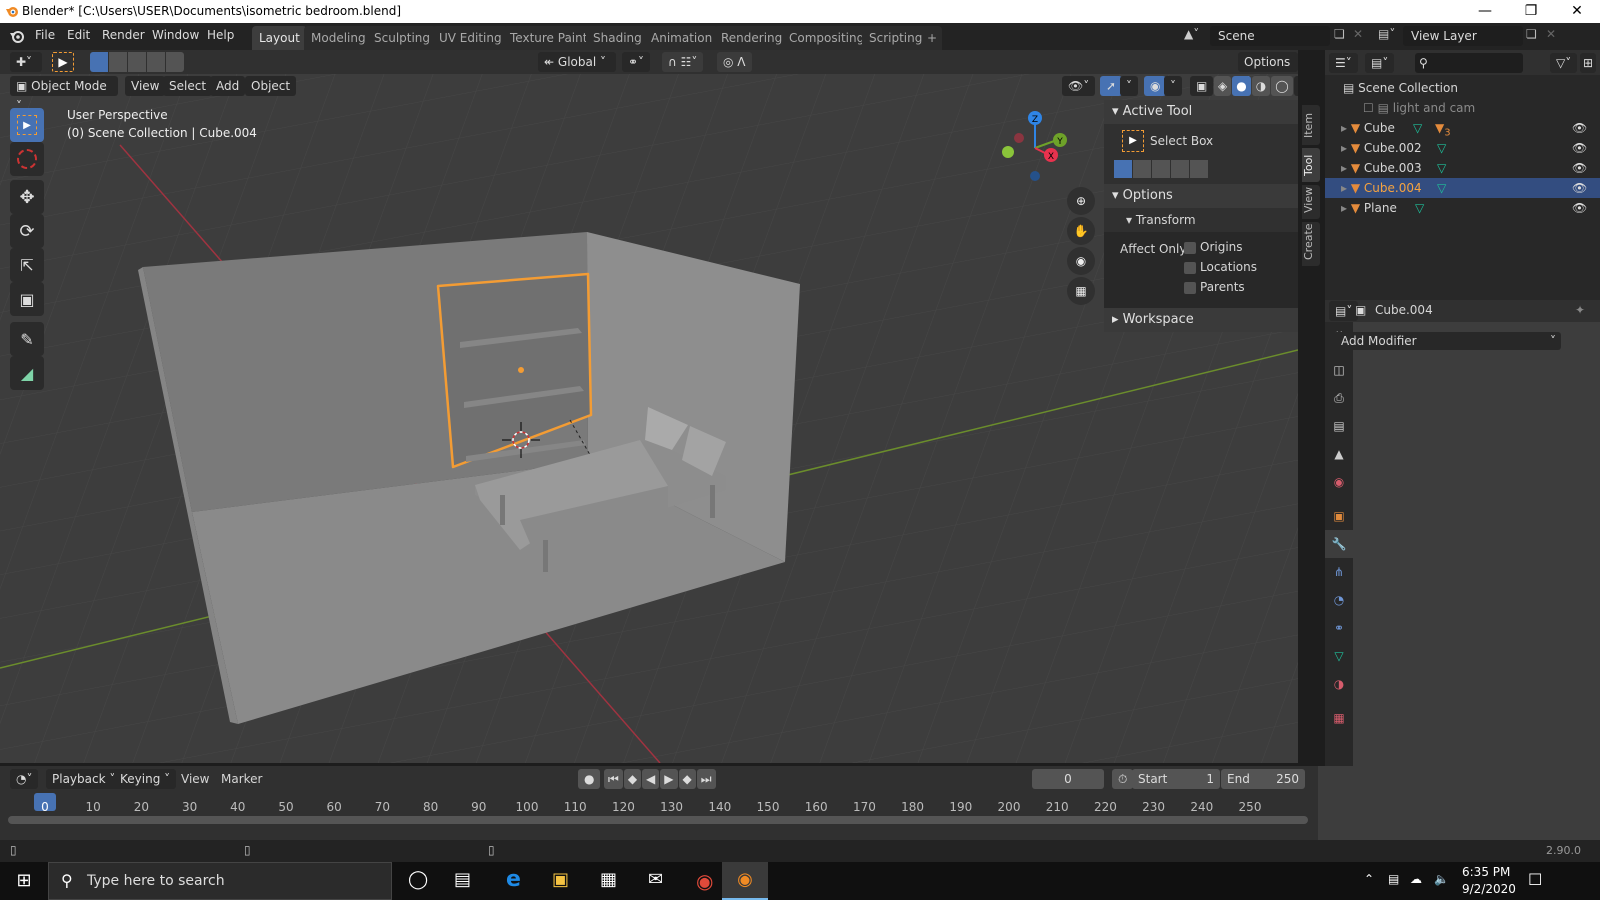 The height and width of the screenshot is (900, 1600). I want to click on mode-dropdown: ▣ Object Mode ˅, so click(64, 94).